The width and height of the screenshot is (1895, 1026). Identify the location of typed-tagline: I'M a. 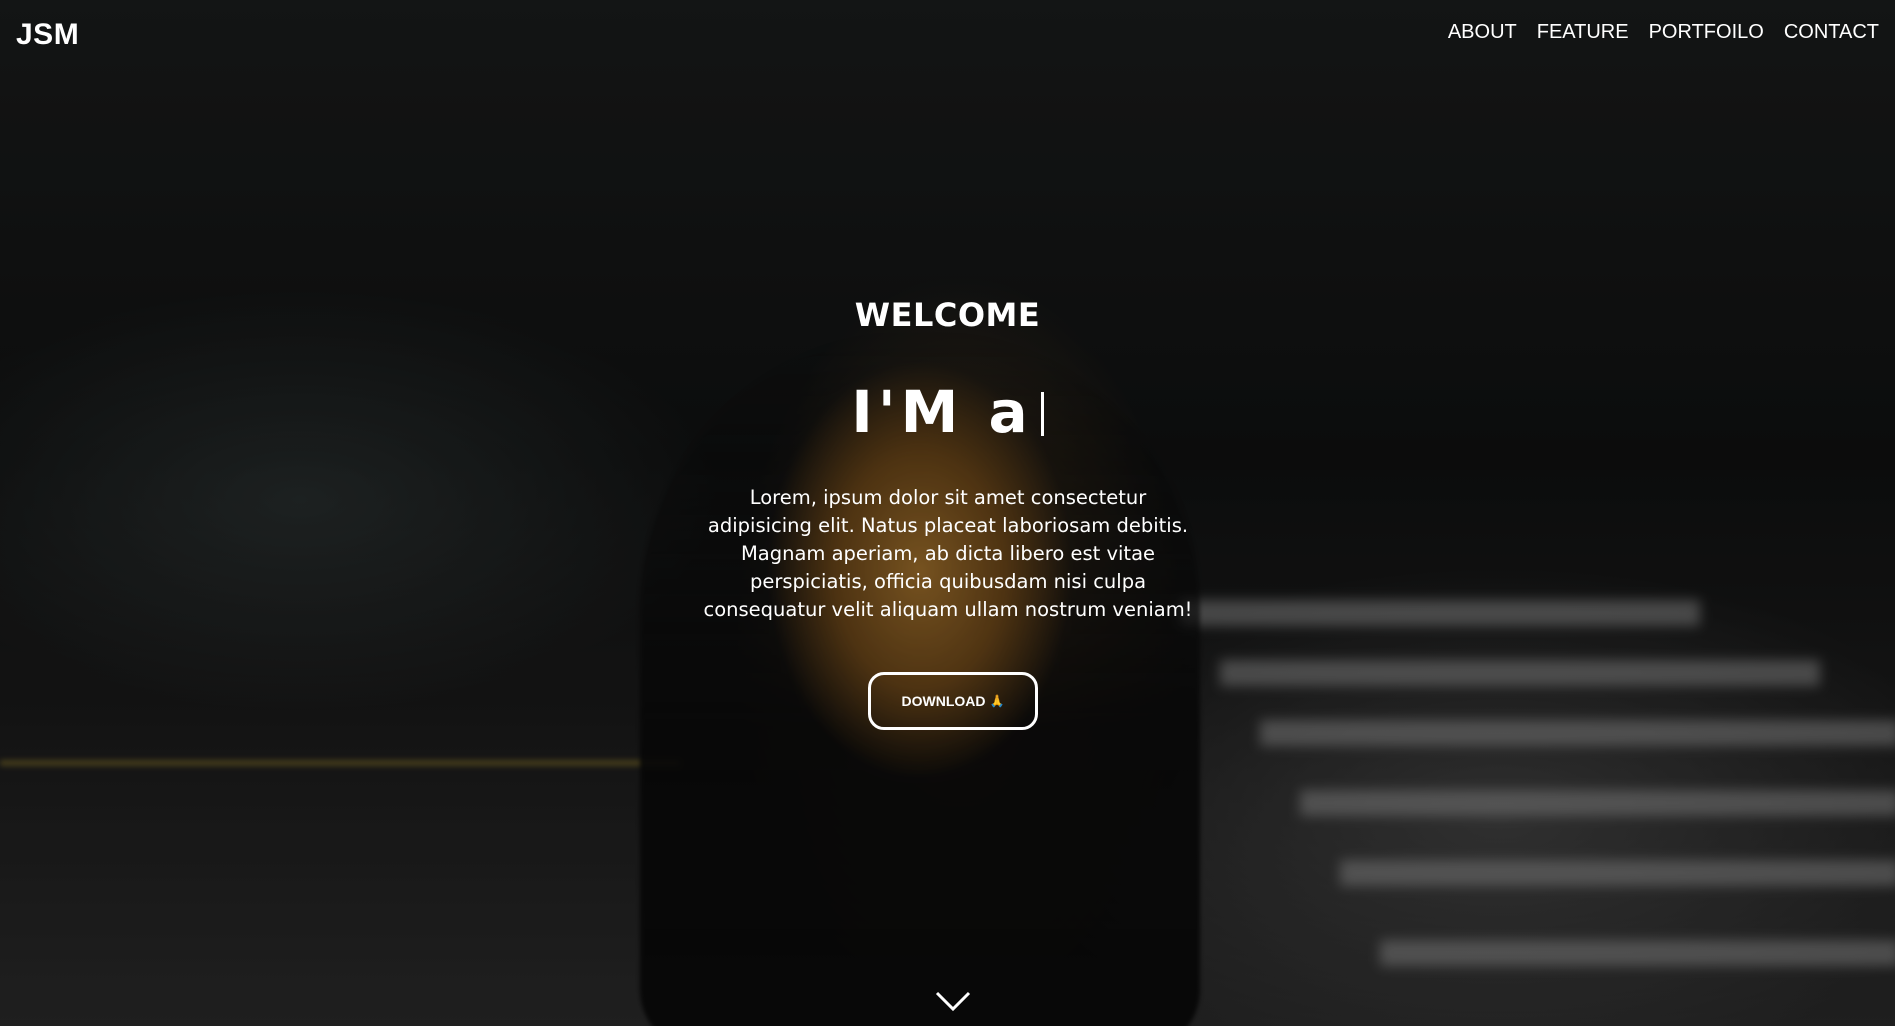
(947, 412).